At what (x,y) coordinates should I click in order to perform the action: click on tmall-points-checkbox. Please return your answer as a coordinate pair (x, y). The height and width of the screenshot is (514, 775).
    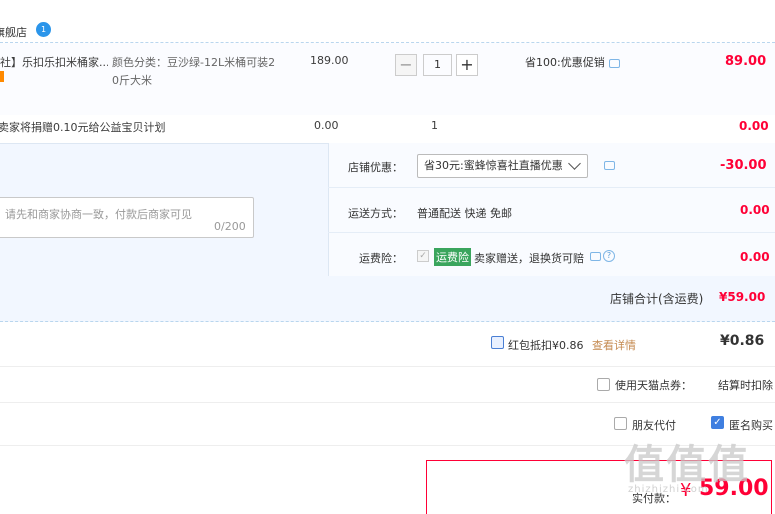
    Looking at the image, I should click on (603, 384).